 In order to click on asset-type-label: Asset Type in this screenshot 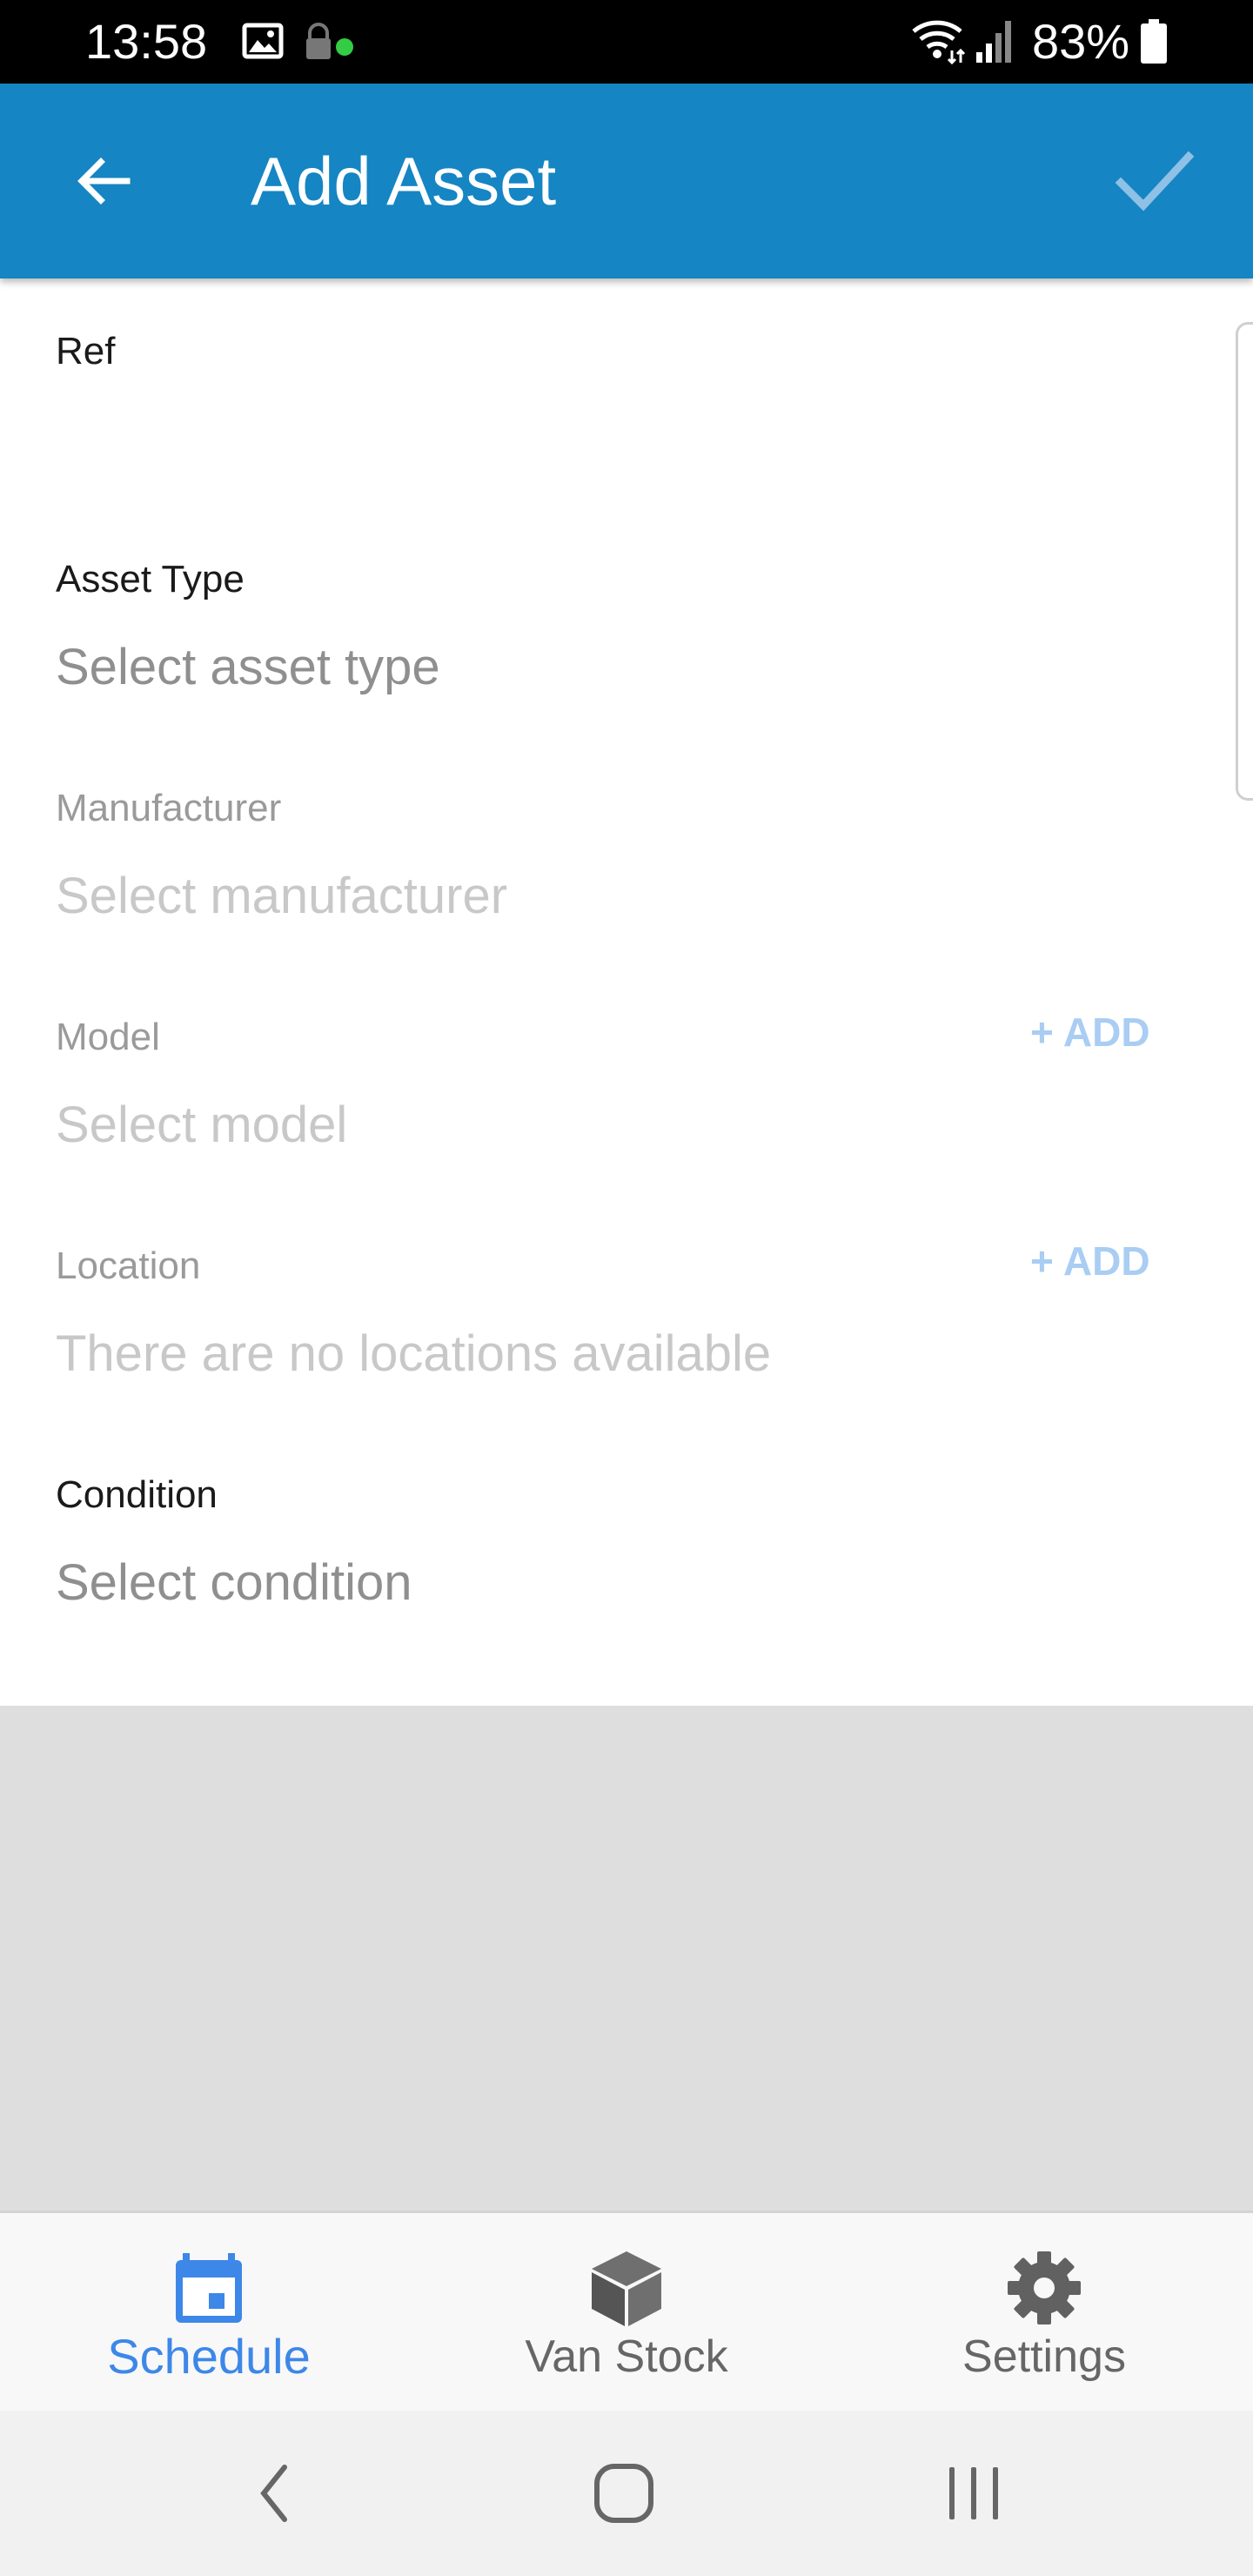, I will do `click(150, 579)`.